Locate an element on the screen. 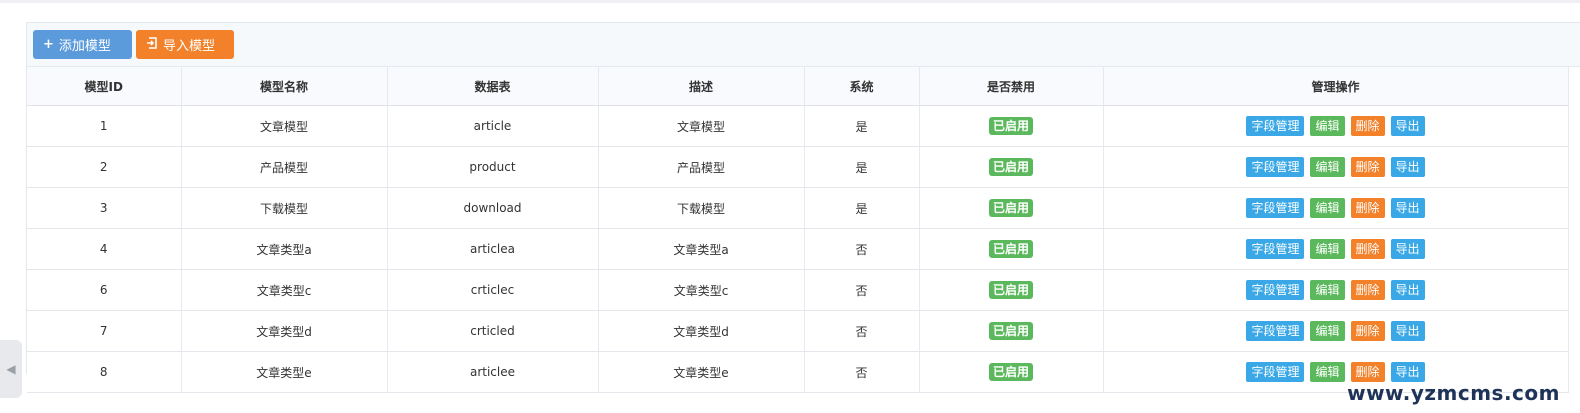 This screenshot has height=413, width=1580. table-row: 8 文章类型e articlee 文章类型e 否 已启用 字段管理 编辑 删除 导出 is located at coordinates (798, 372).